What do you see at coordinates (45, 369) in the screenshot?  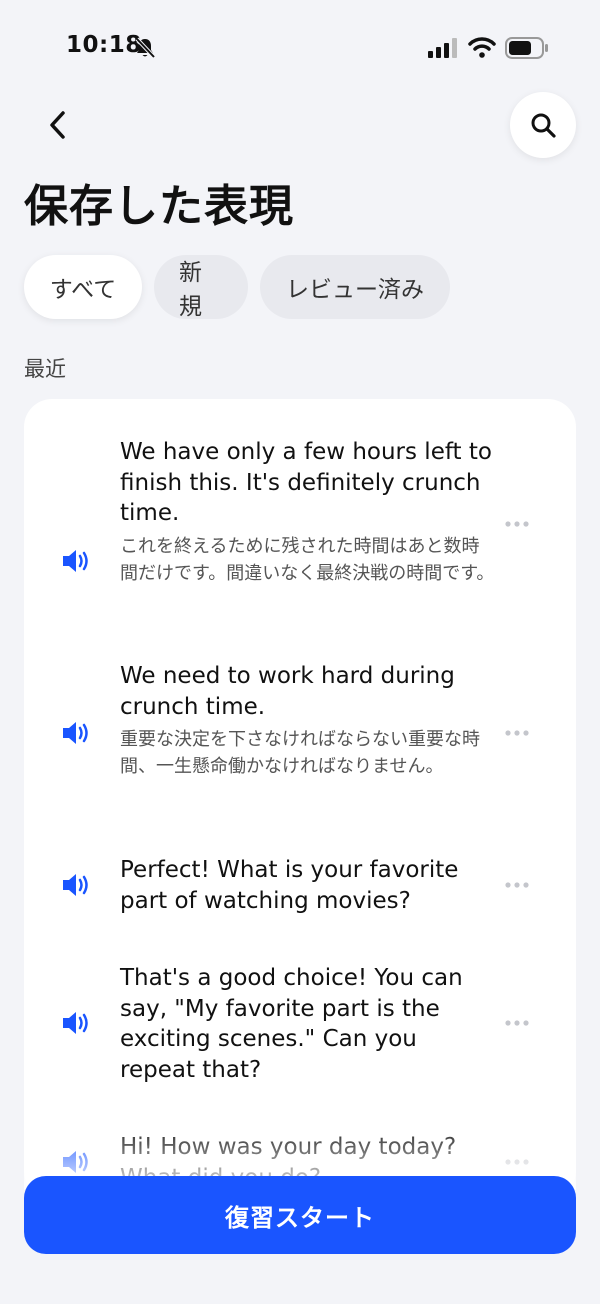 I see `section-label-recent: 最近` at bounding box center [45, 369].